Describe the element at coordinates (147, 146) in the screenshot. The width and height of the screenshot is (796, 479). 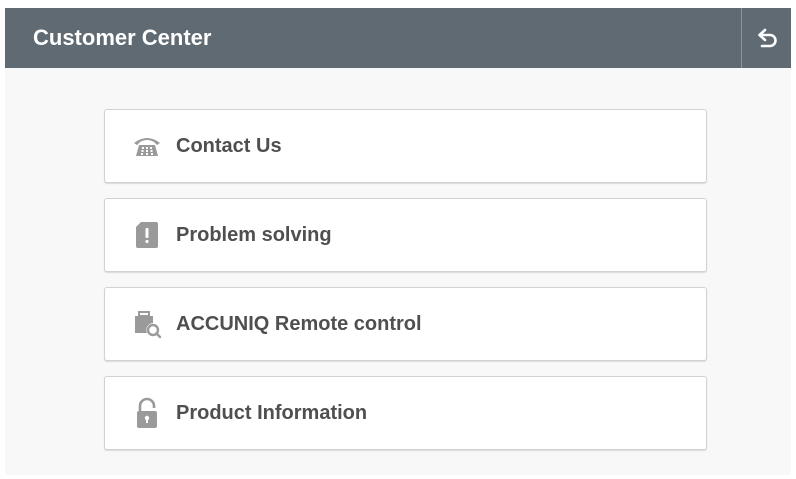
I see `telephone-icon` at that location.